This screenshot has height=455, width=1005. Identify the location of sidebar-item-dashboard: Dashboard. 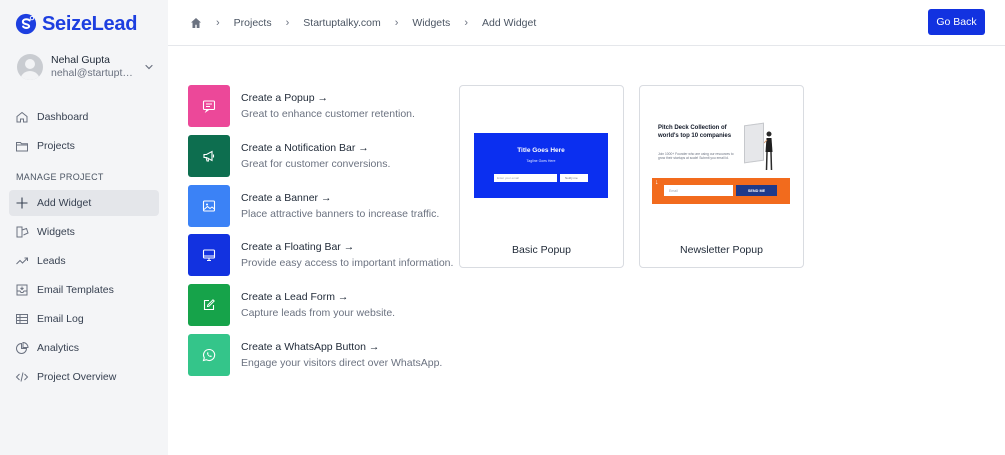
(84, 117).